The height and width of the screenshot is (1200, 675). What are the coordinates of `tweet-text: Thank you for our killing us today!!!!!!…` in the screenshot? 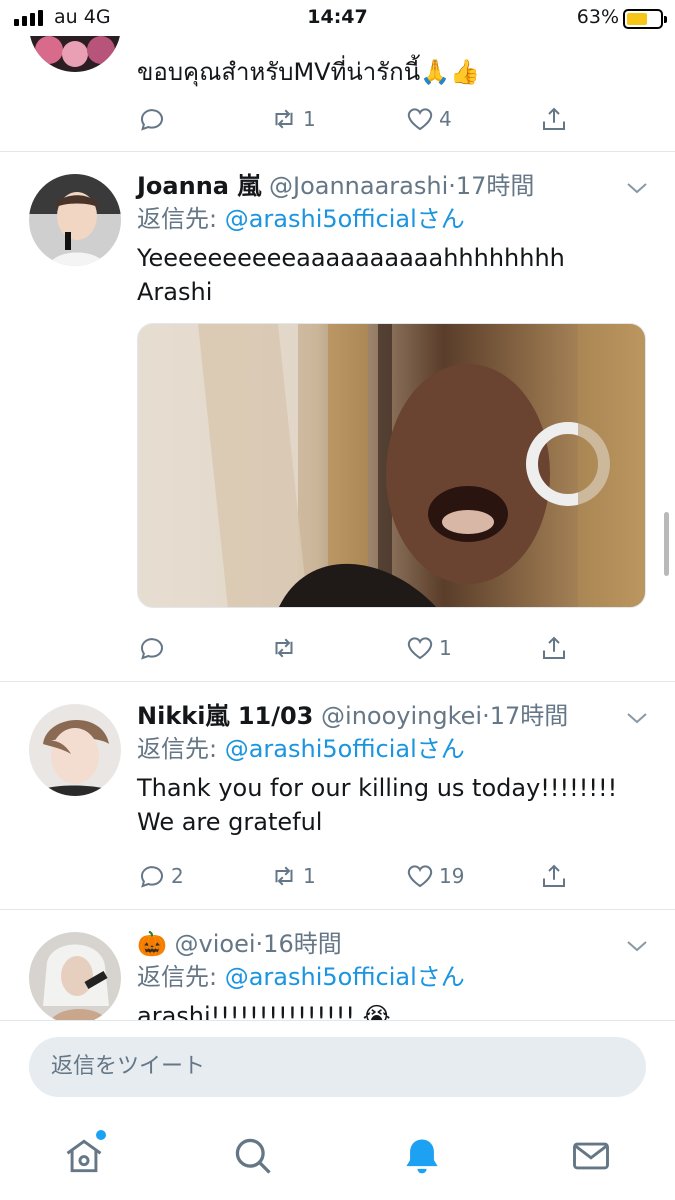 It's located at (377, 805).